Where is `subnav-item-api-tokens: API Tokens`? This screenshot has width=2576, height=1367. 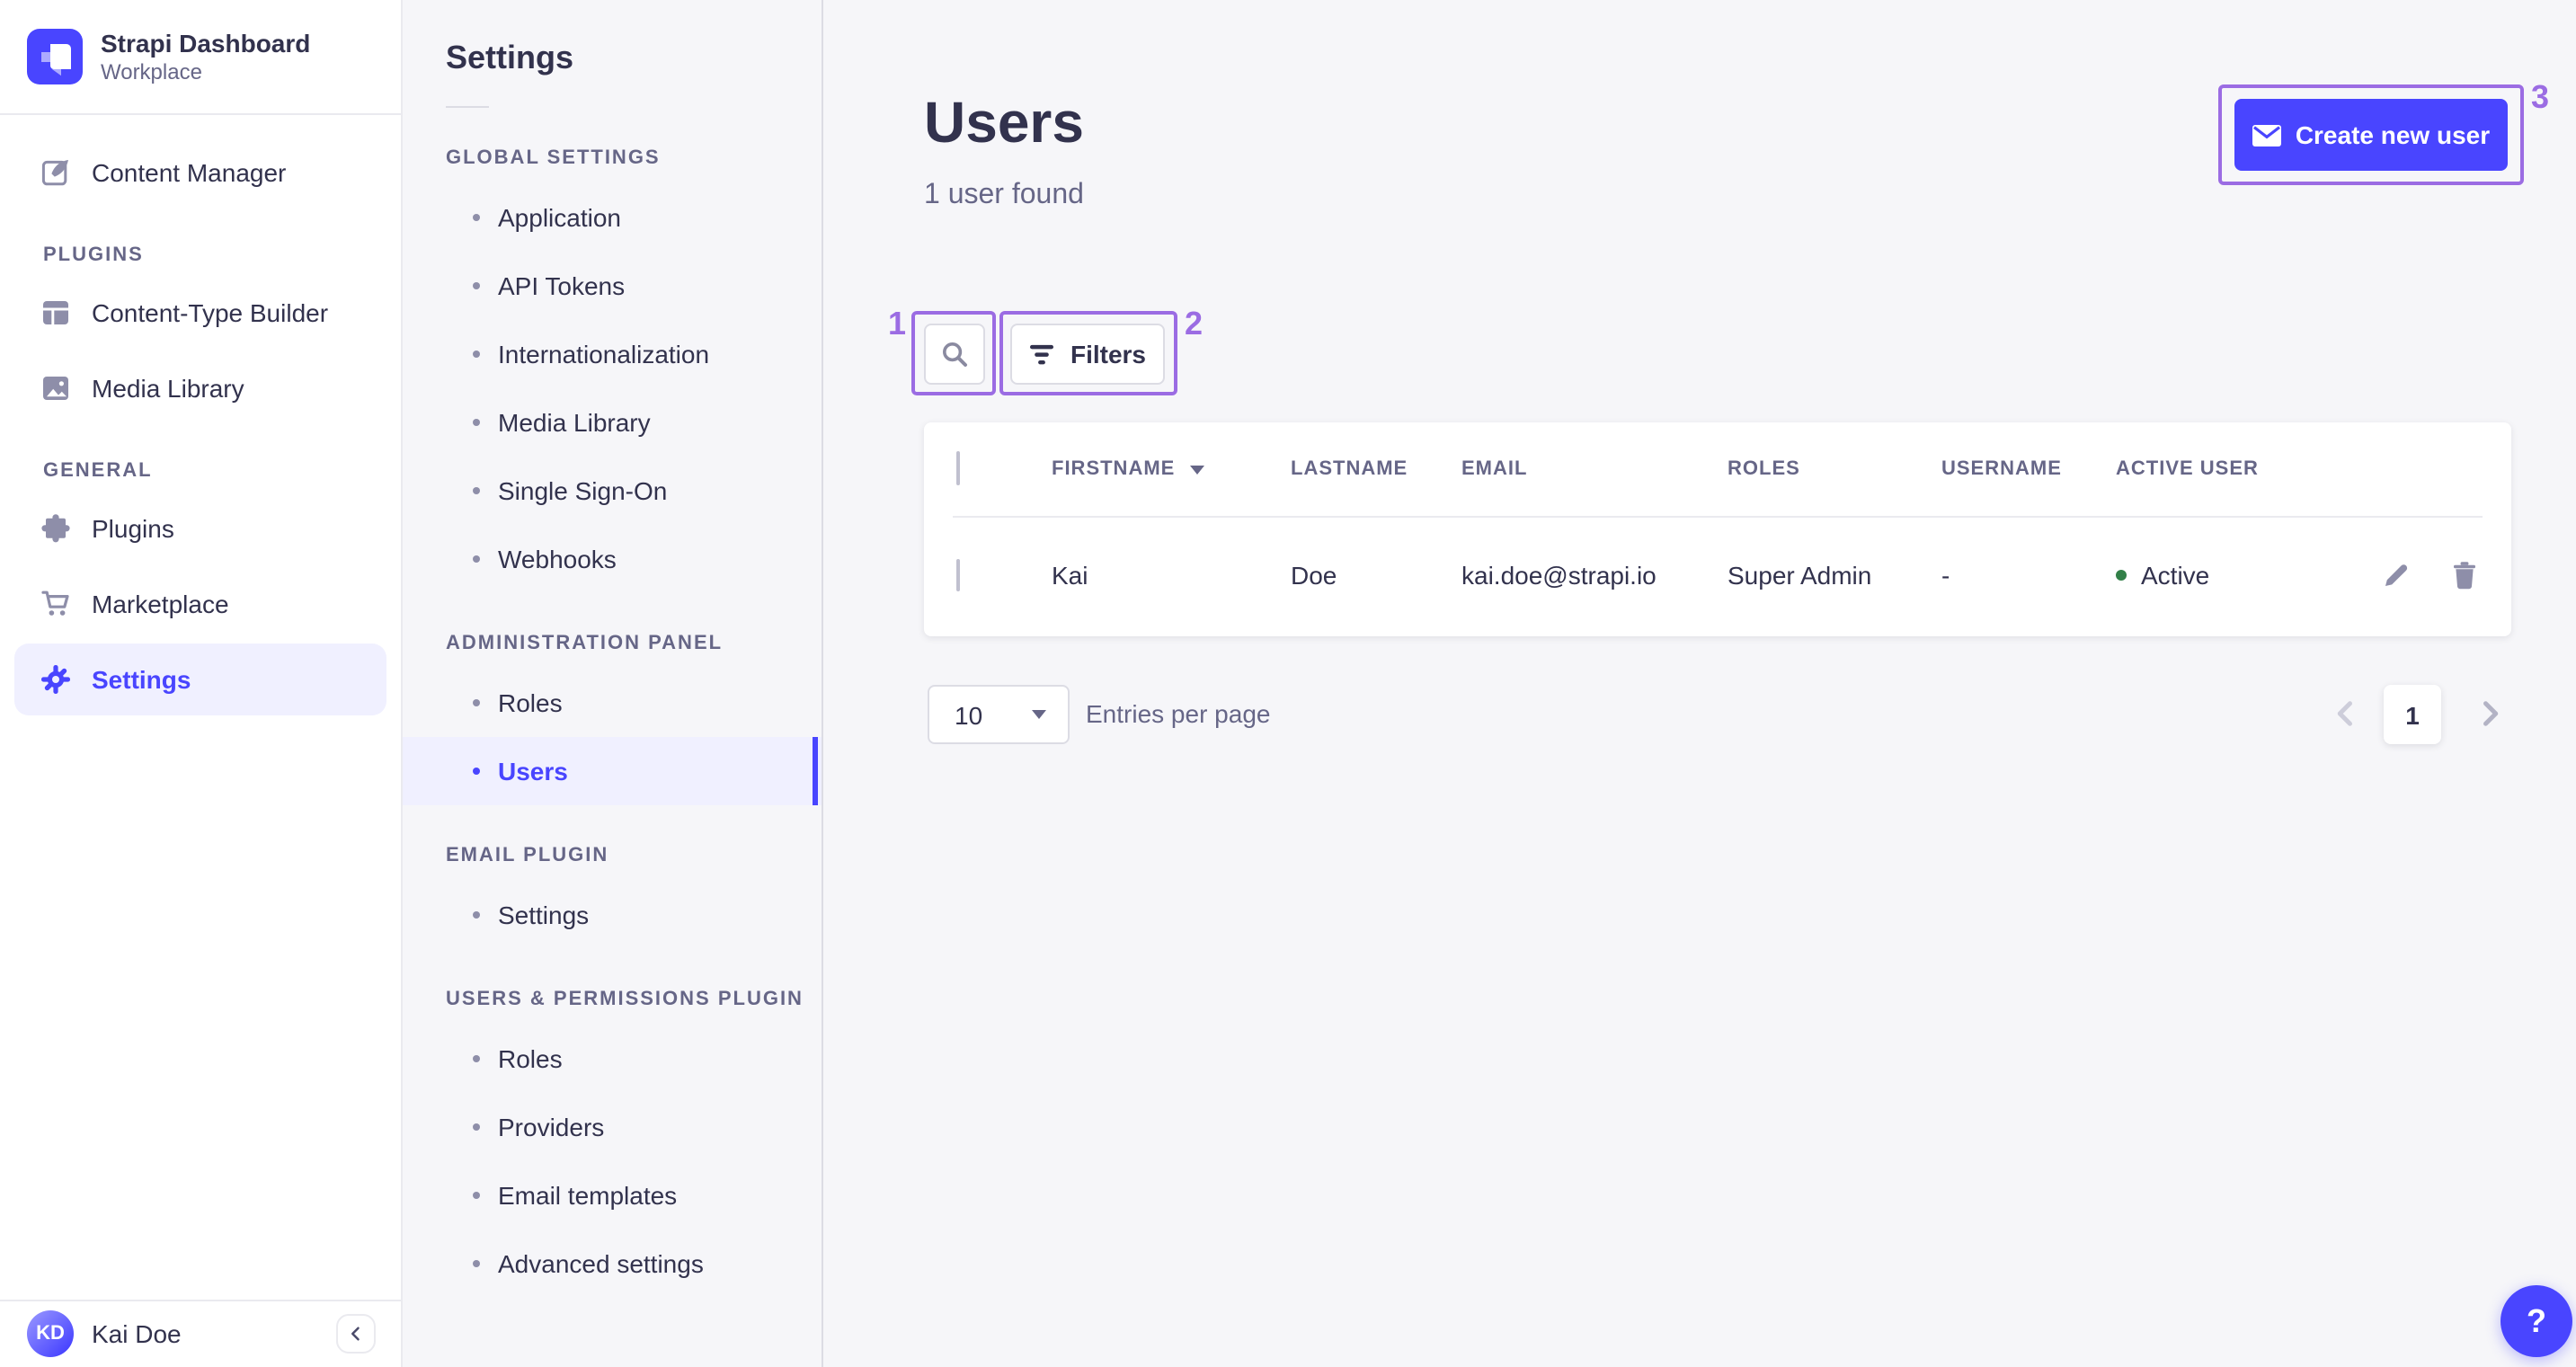 subnav-item-api-tokens: API Tokens is located at coordinates (612, 286).